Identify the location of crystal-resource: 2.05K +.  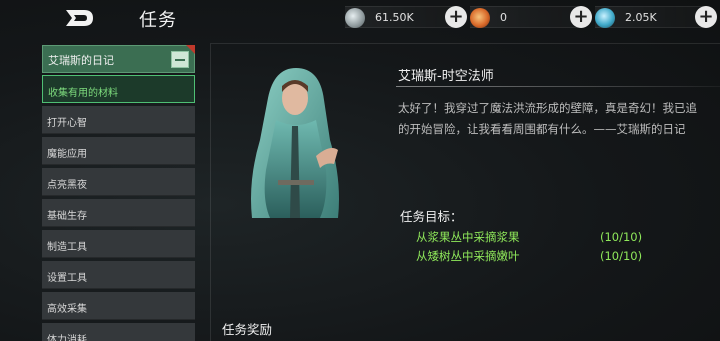
(656, 17).